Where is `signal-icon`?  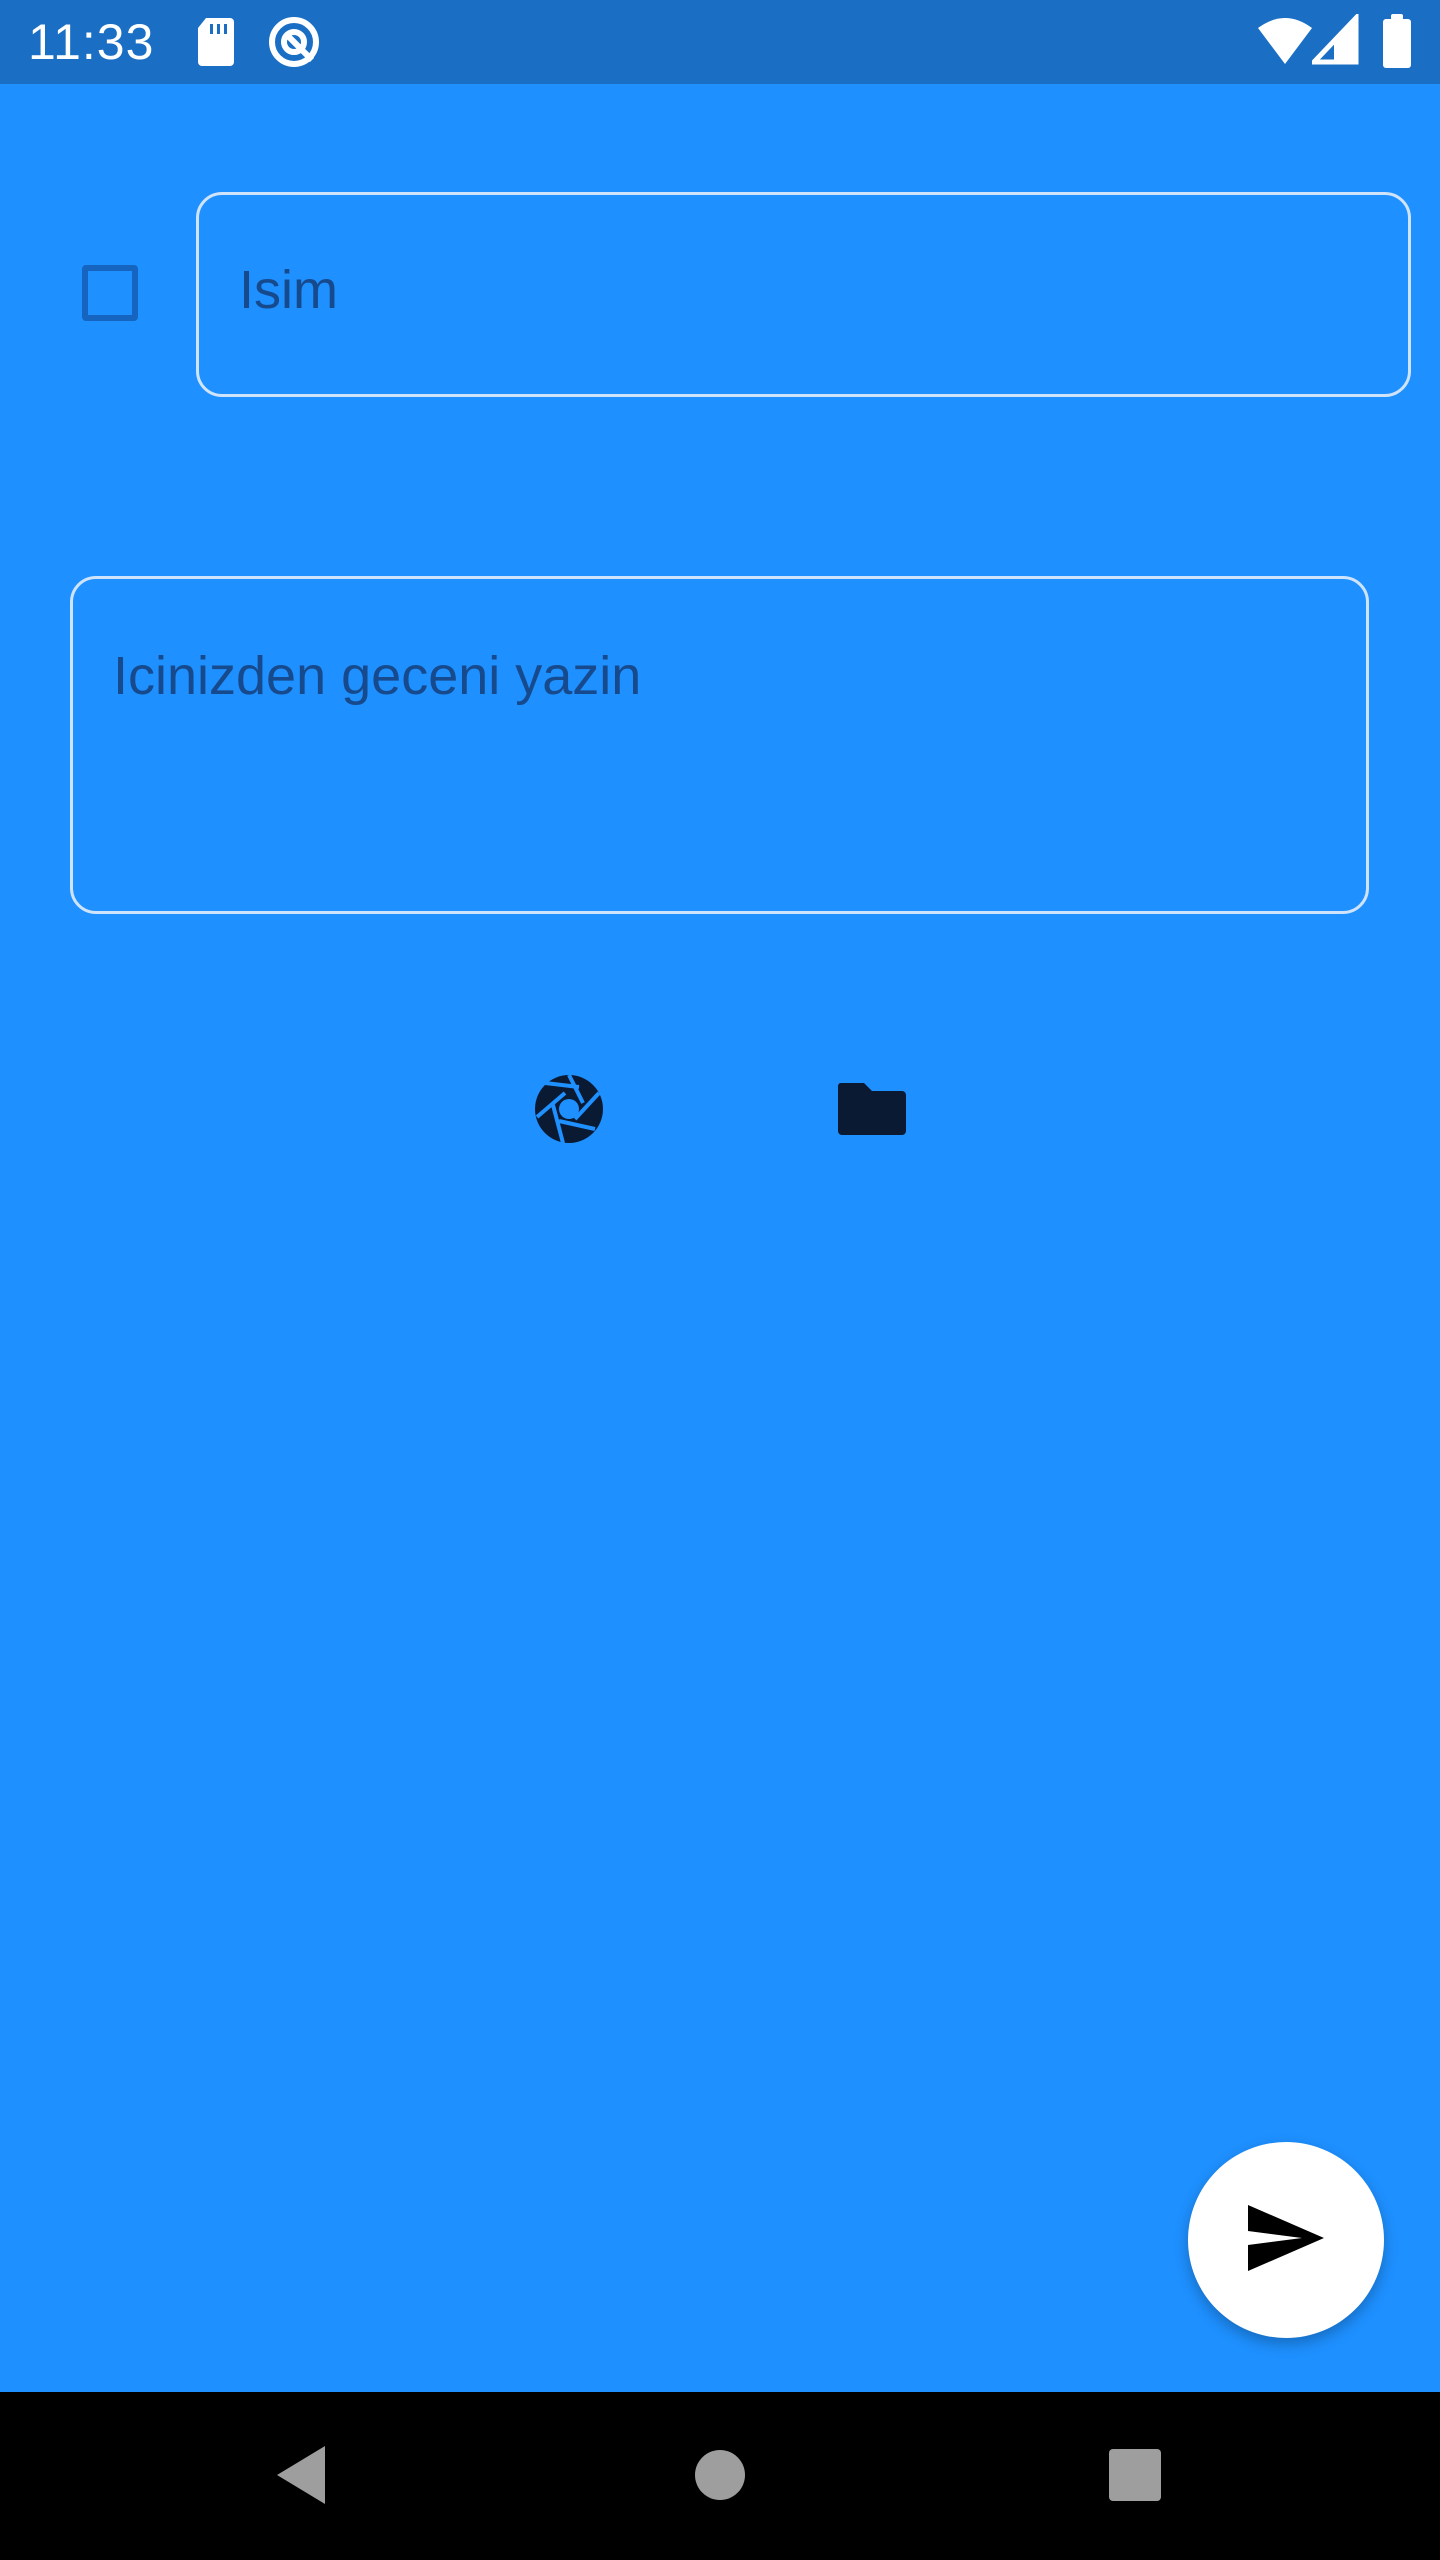
signal-icon is located at coordinates (1334, 40).